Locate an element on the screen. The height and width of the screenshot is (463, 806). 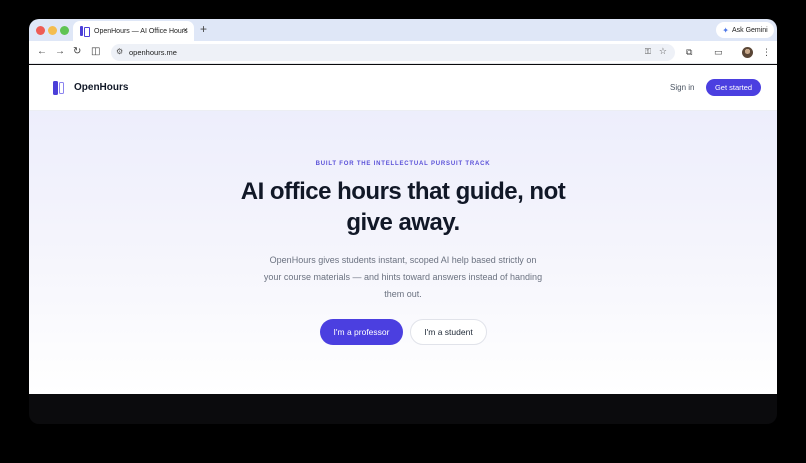
address-bar: ⚙ openhours.me ⚿ ☆ is located at coordinates (393, 52).